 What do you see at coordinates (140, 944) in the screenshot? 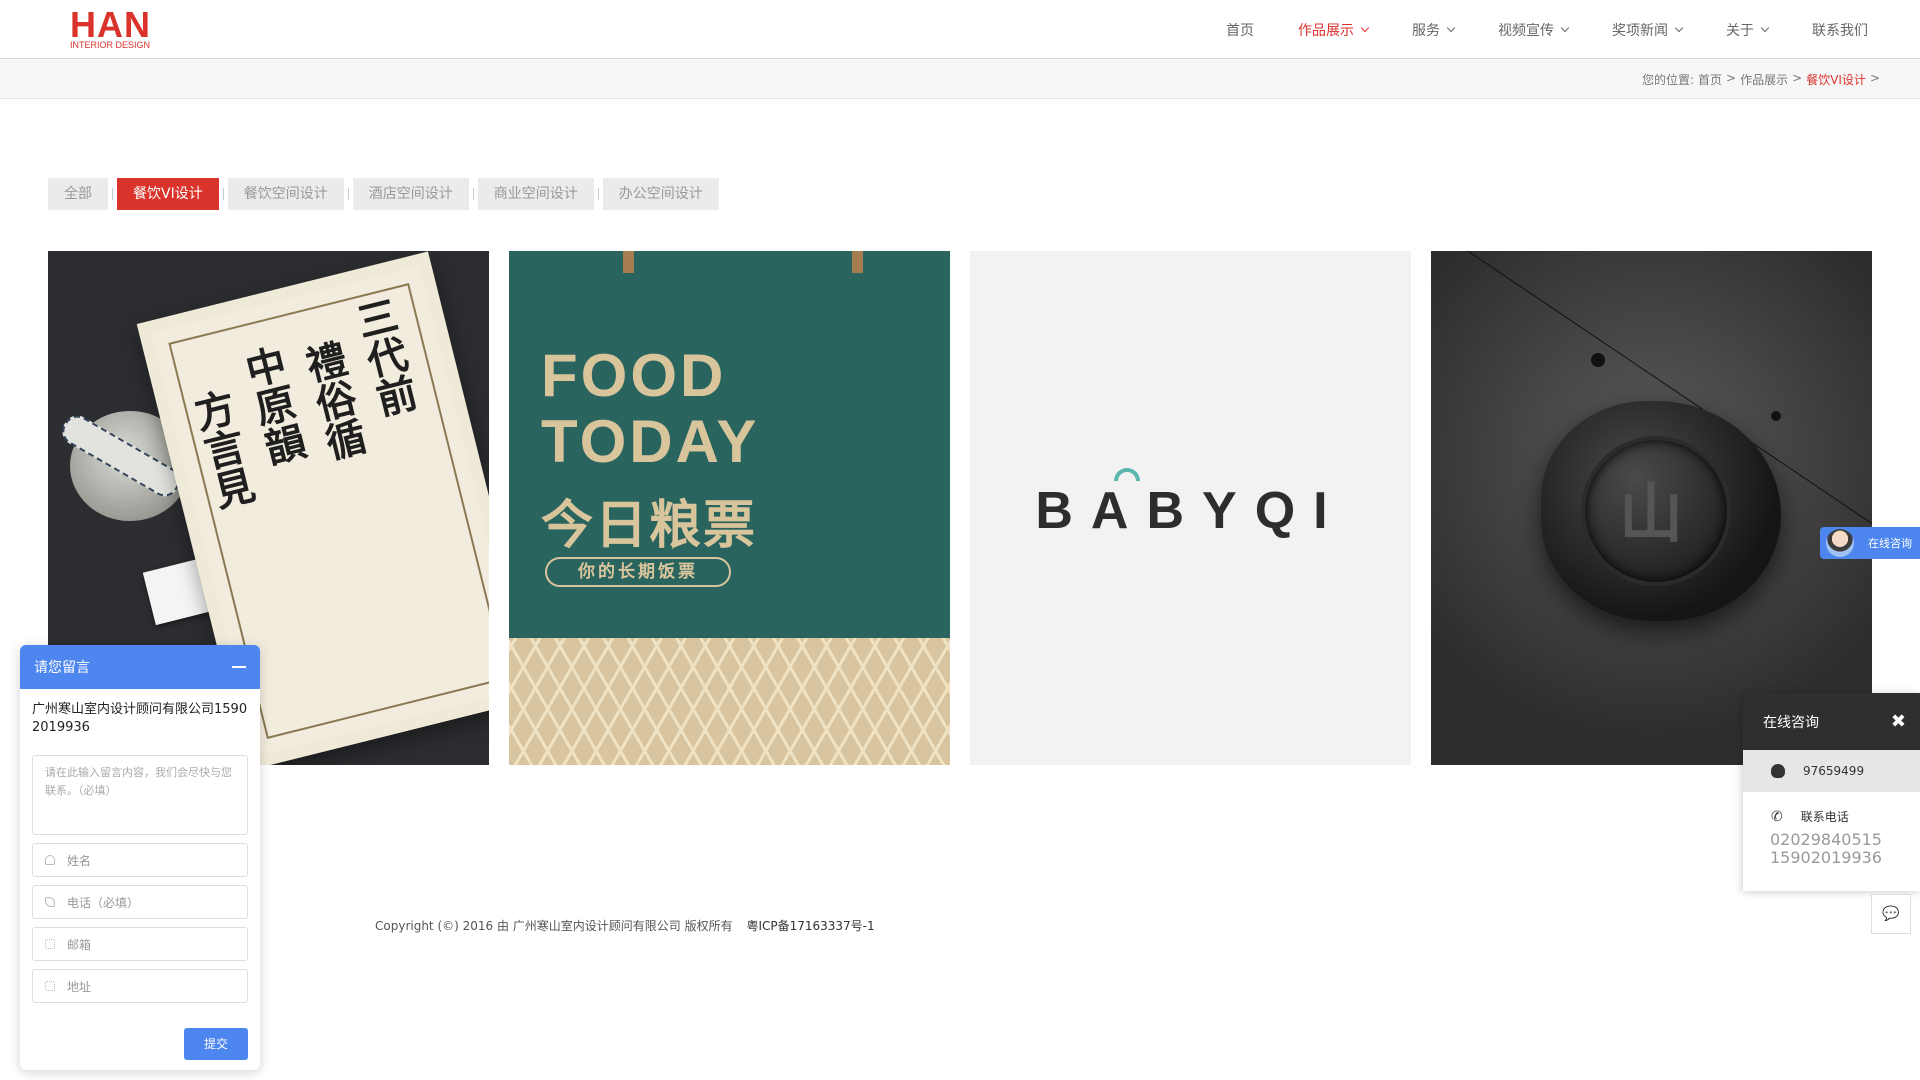
I see `email-field: 邮箱` at bounding box center [140, 944].